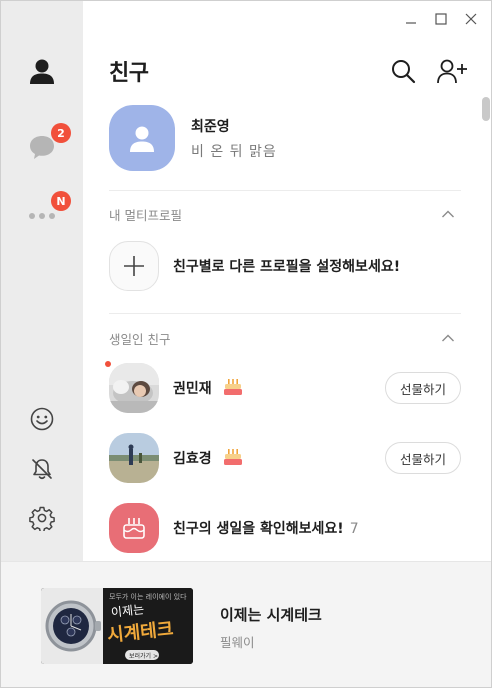  Describe the element at coordinates (237, 642) in the screenshot. I see `ad-advertiser: 필웨이` at that location.